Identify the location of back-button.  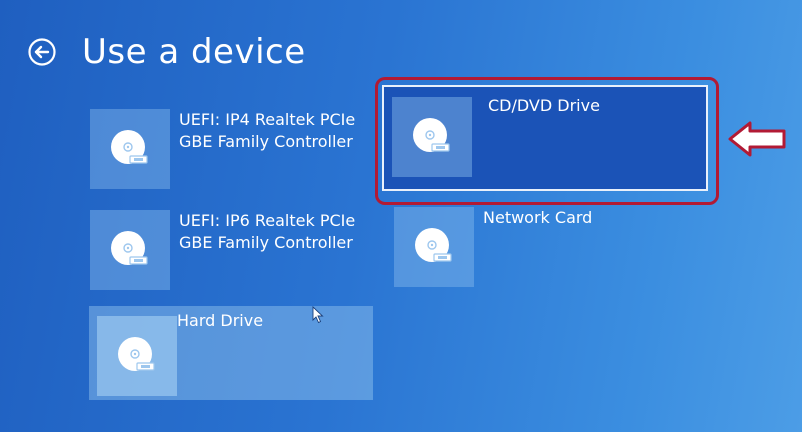
(42, 52).